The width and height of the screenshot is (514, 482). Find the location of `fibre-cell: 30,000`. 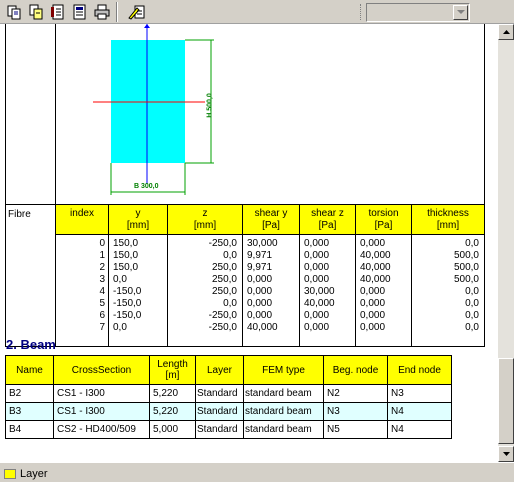

fibre-cell: 30,000 is located at coordinates (319, 291).